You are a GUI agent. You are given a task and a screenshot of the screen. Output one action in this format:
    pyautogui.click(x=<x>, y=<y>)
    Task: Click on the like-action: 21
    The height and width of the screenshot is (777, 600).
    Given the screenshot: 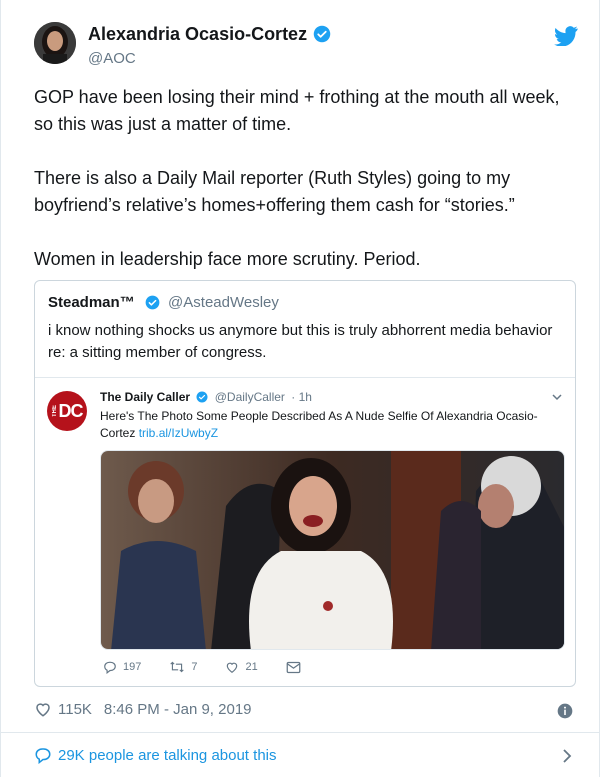 What is the action you would take?
    pyautogui.click(x=241, y=667)
    